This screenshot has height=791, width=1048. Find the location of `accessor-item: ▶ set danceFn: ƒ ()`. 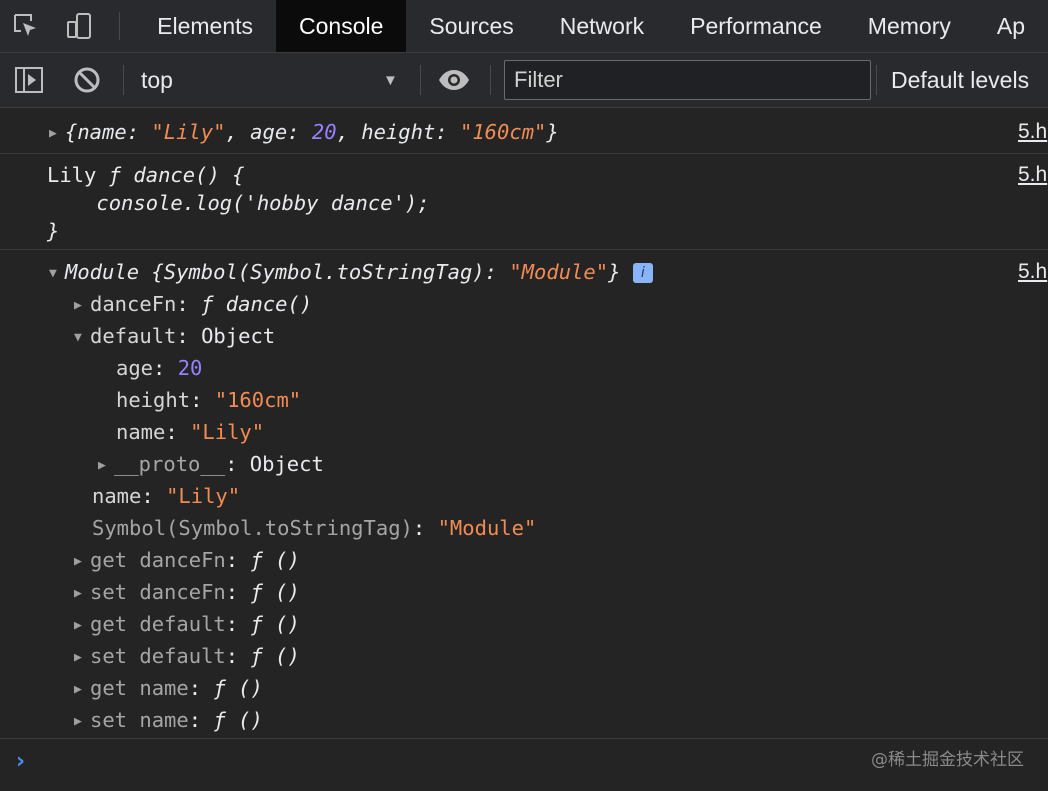

accessor-item: ▶ set danceFn: ƒ () is located at coordinates (187, 592).